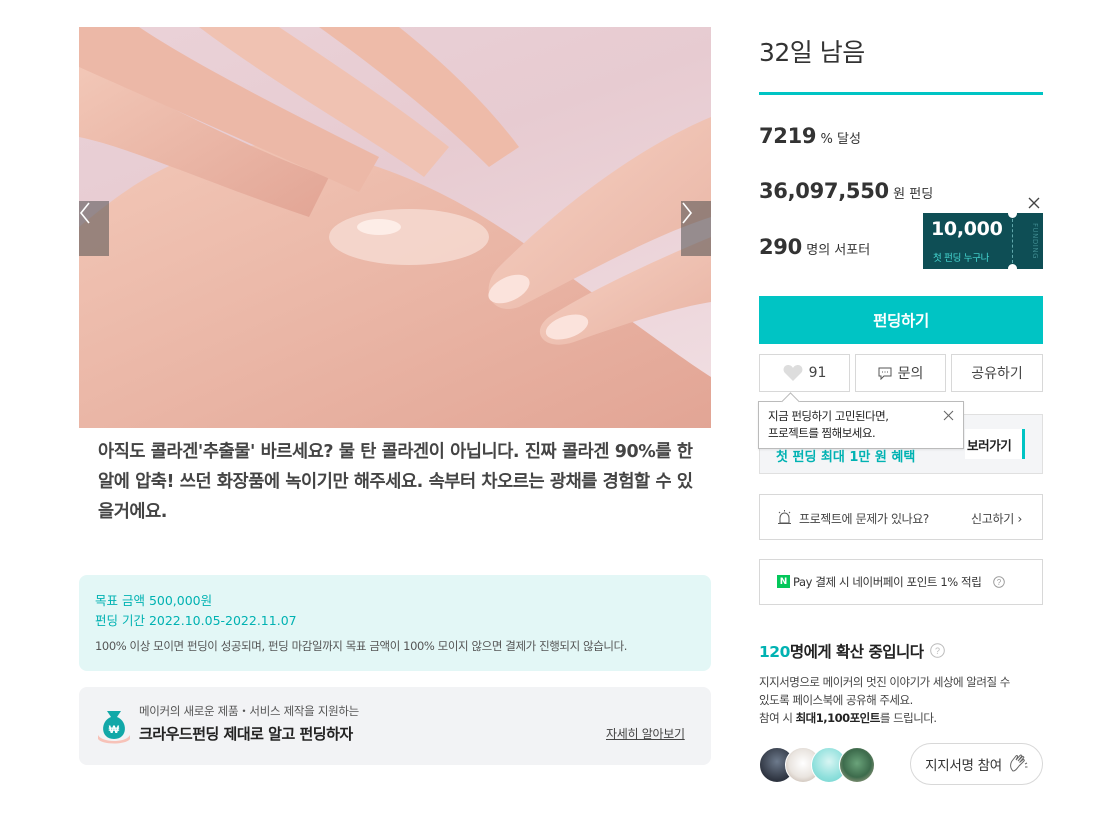 This screenshot has height=819, width=1100. What do you see at coordinates (884, 682) in the screenshot?
I see `spread-desc-line-1: 지지서명으로 메이커의 멋진 이야기가 세상에 알려질 수` at bounding box center [884, 682].